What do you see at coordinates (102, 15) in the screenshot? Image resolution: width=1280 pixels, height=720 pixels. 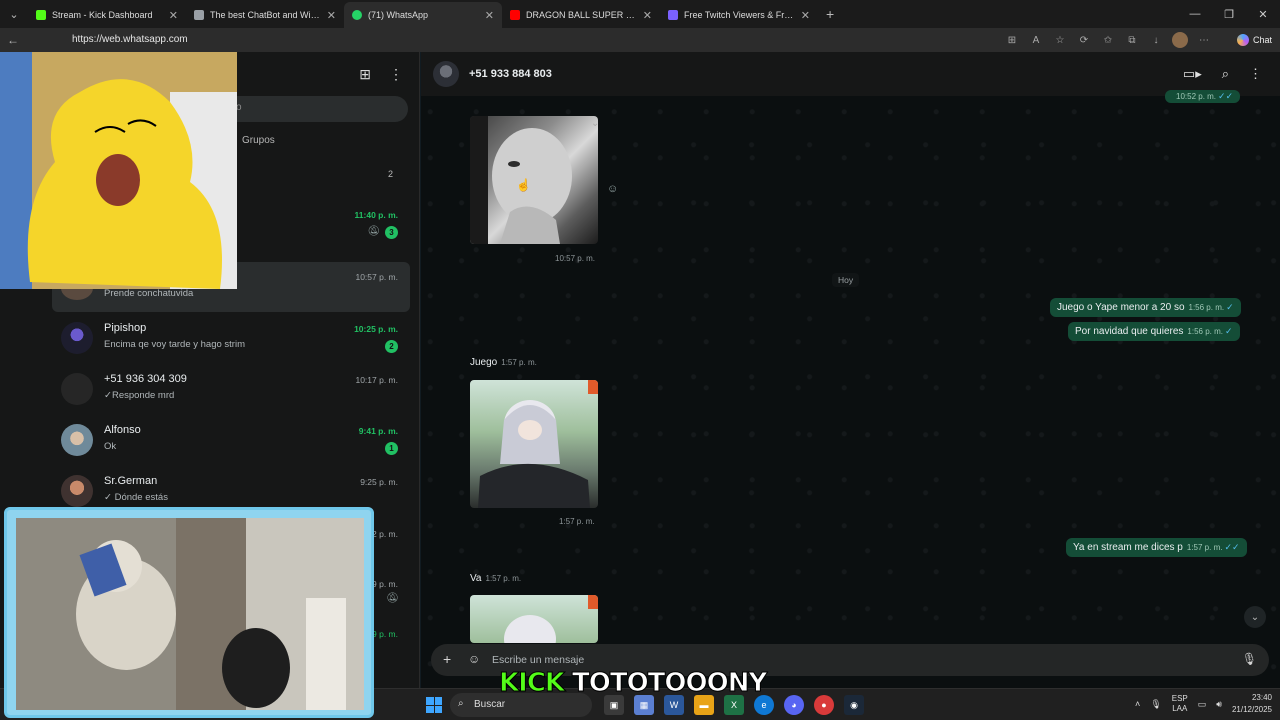 I see `tab-title: Stream - Kick Dashboard` at bounding box center [102, 15].